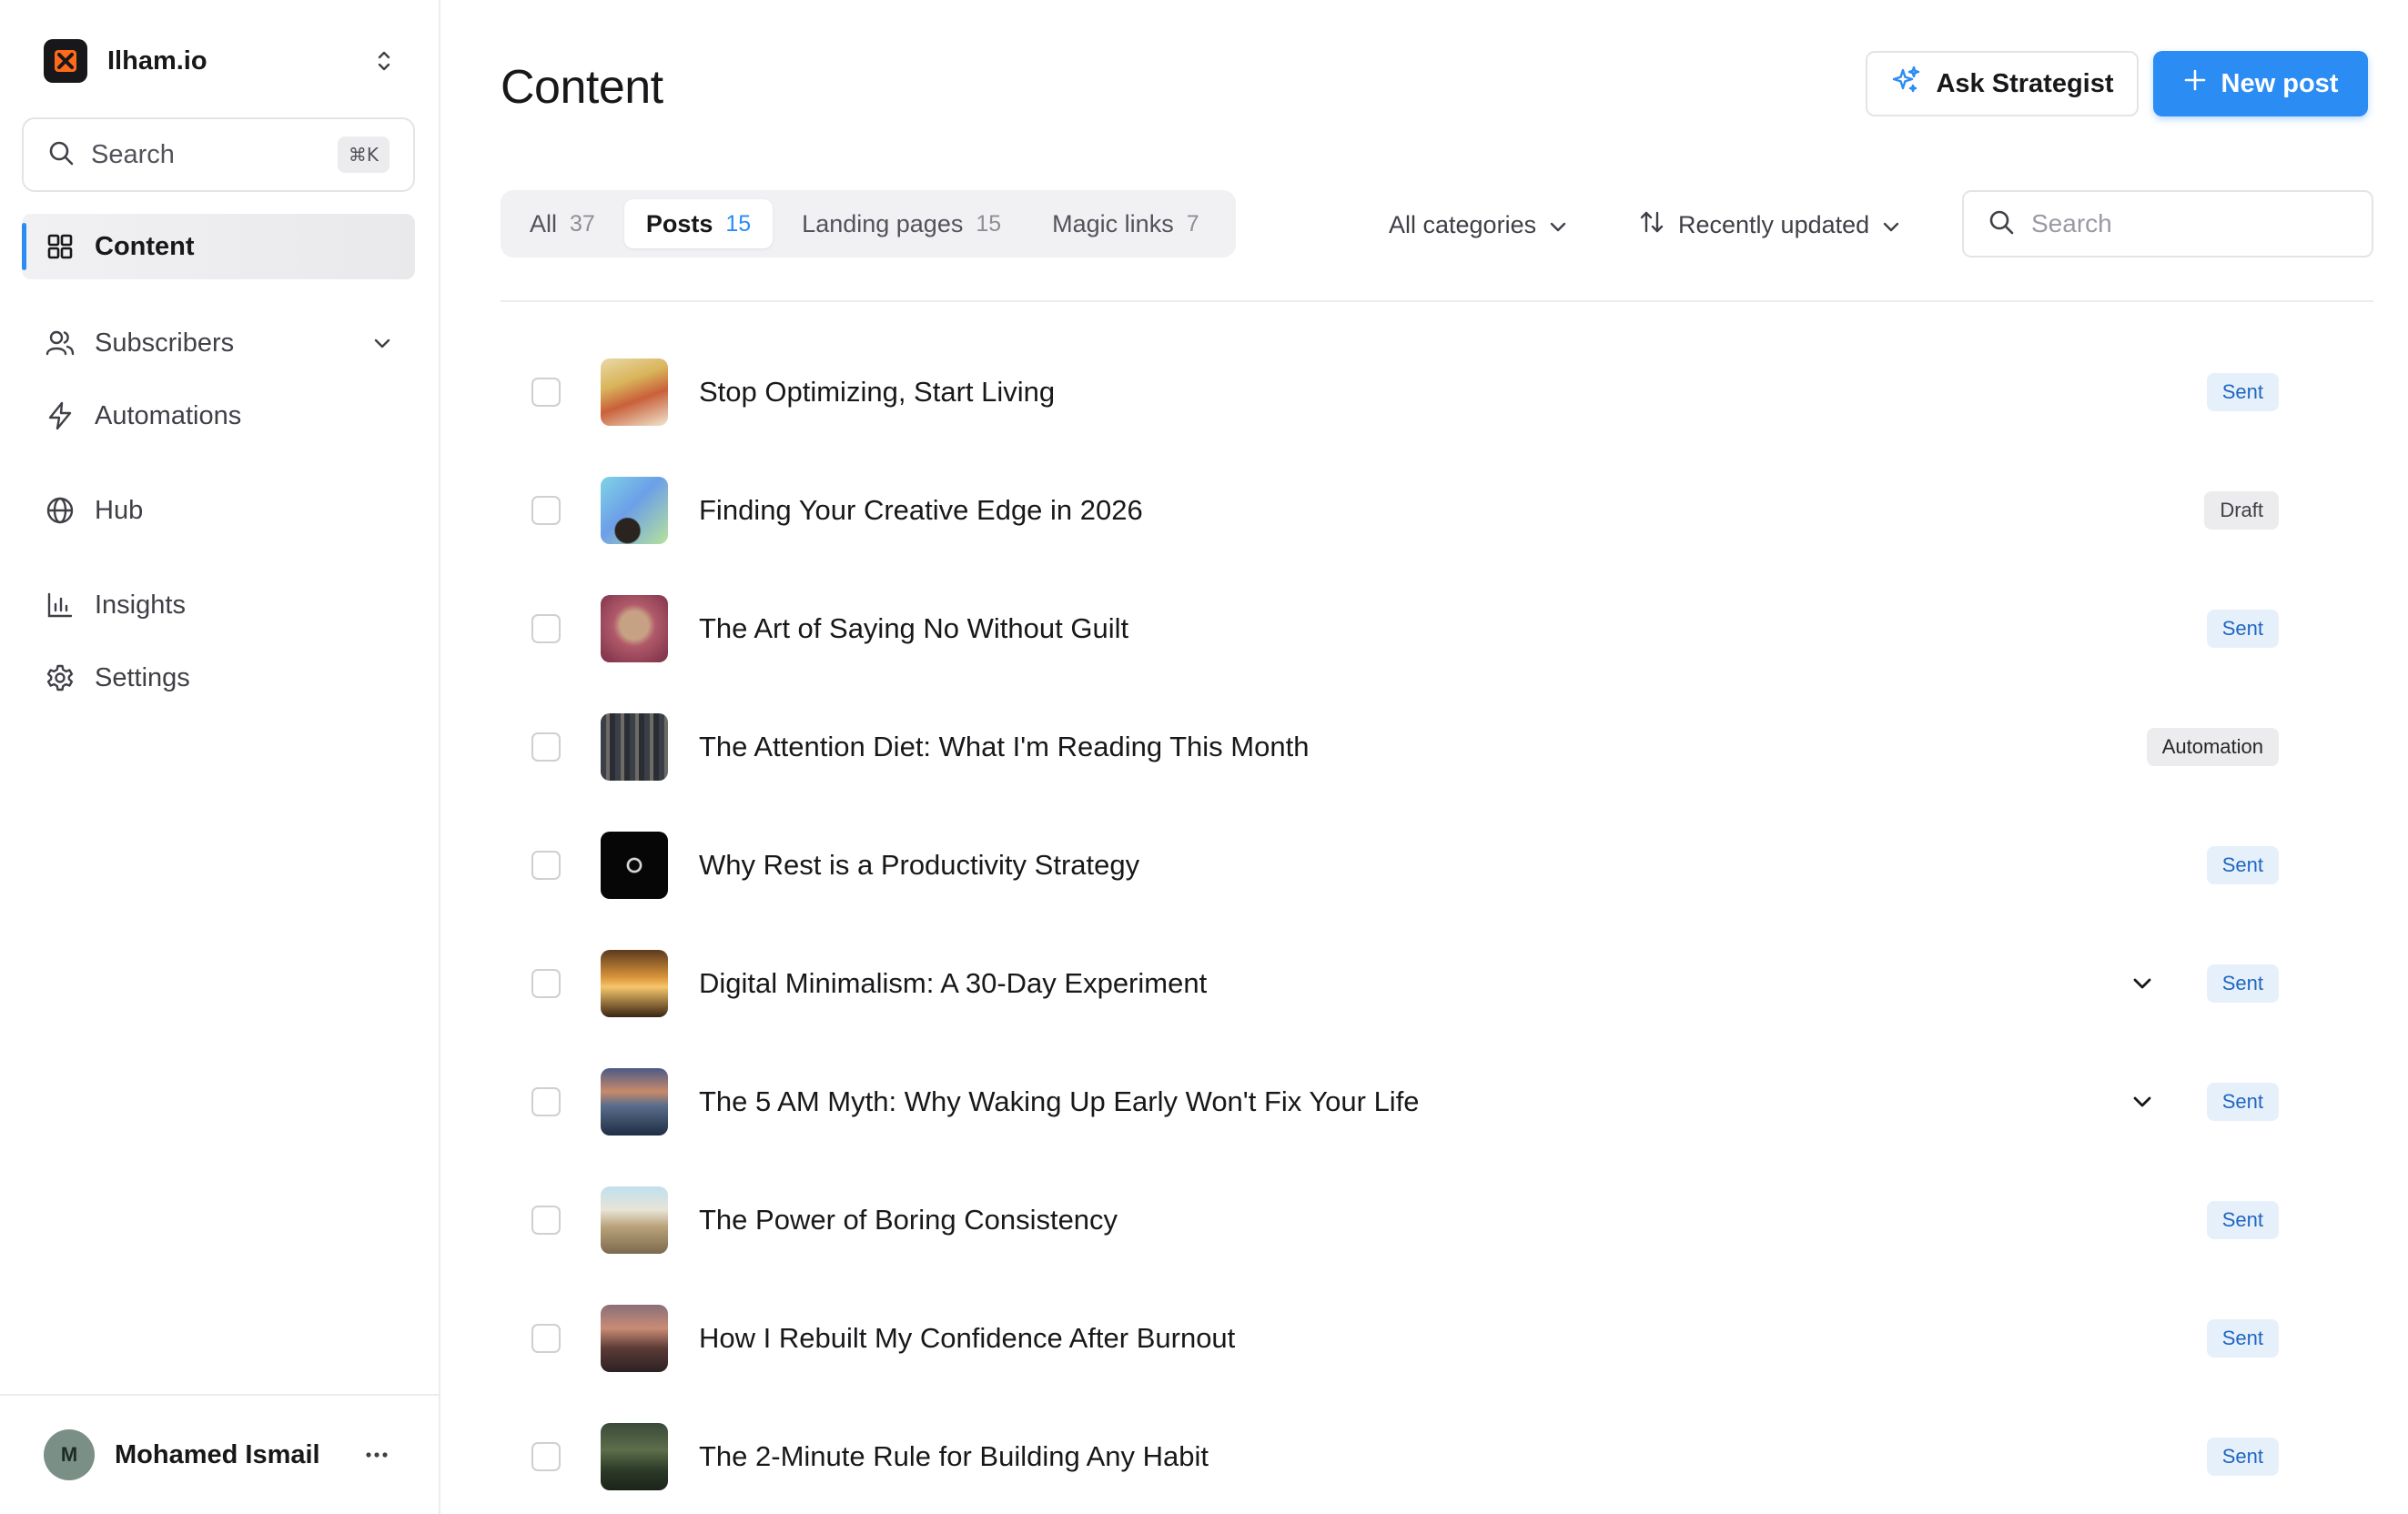 This screenshot has height=1514, width=2408. I want to click on tab-count: 7, so click(1192, 224).